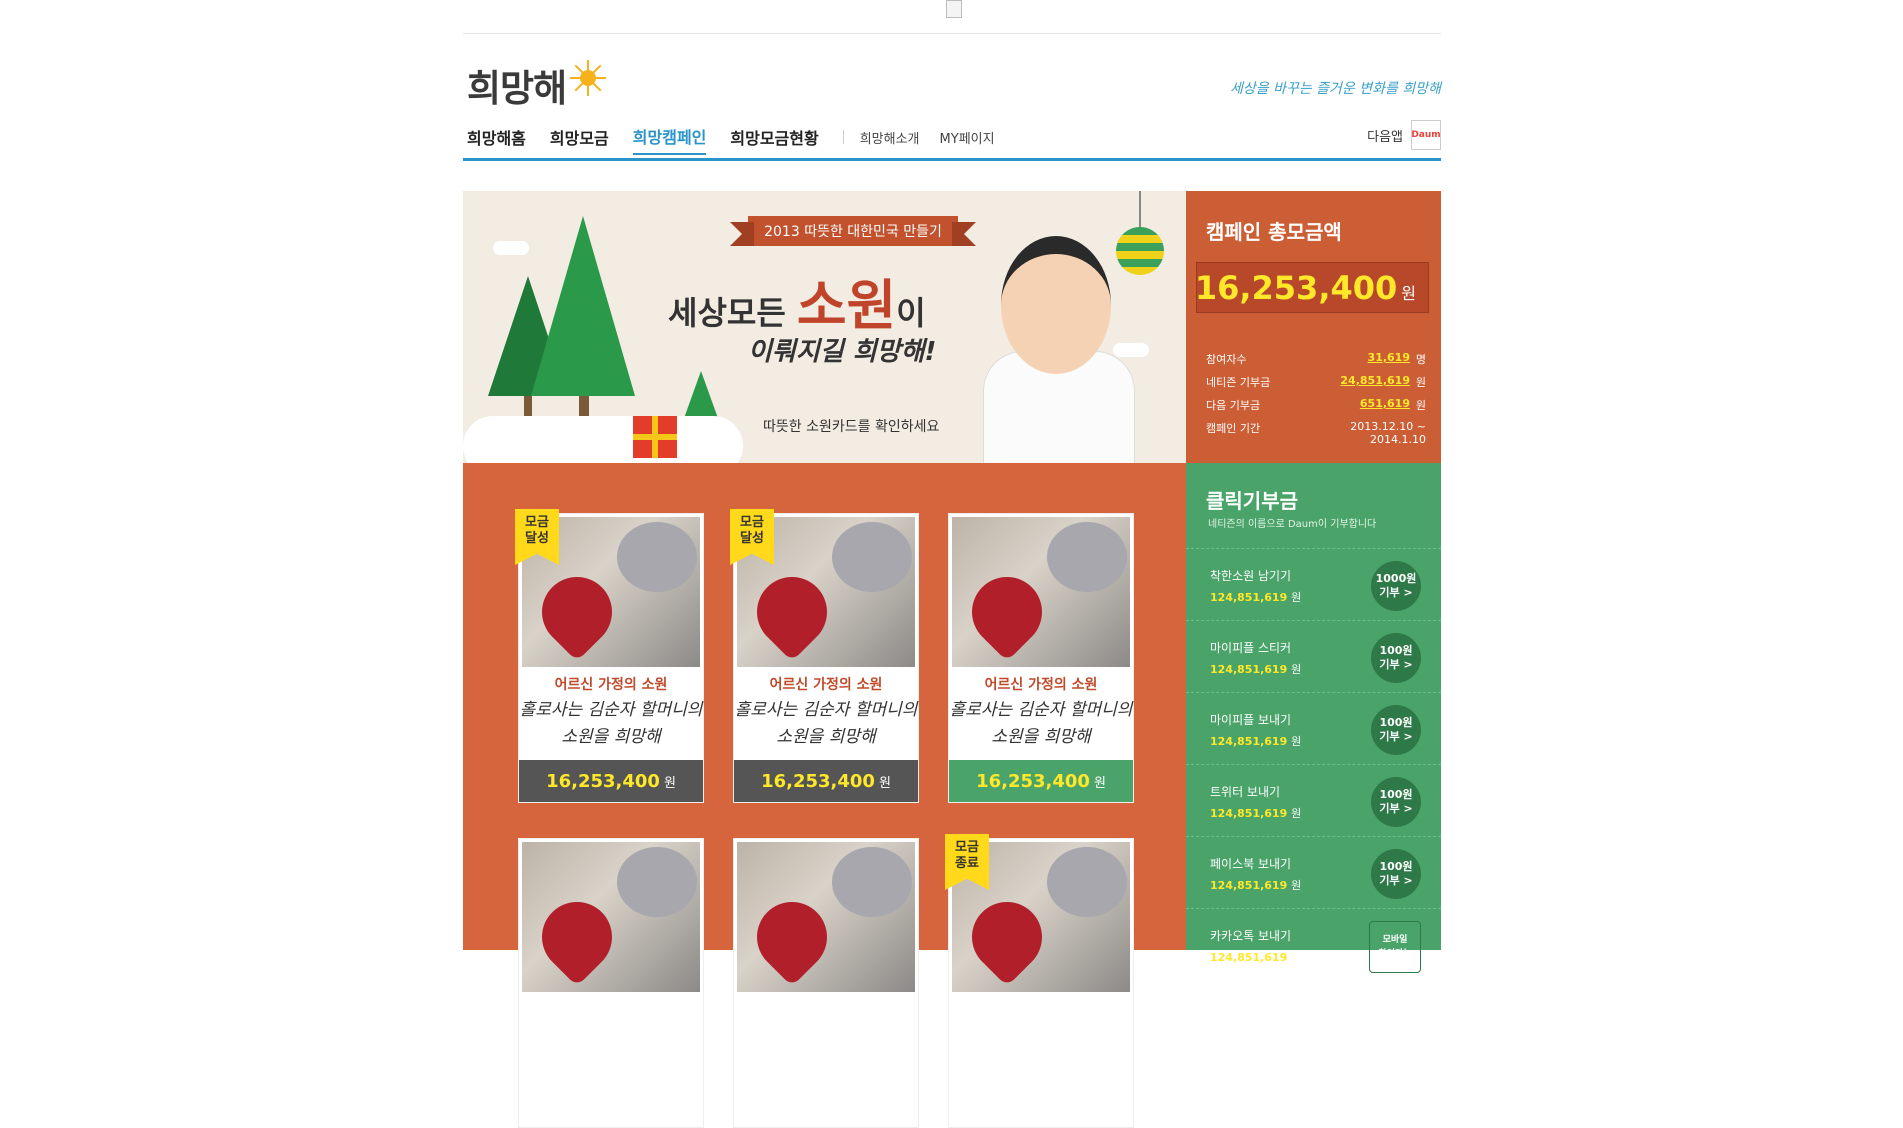  Describe the element at coordinates (952, 159) in the screenshot. I see `nav-underline` at that location.